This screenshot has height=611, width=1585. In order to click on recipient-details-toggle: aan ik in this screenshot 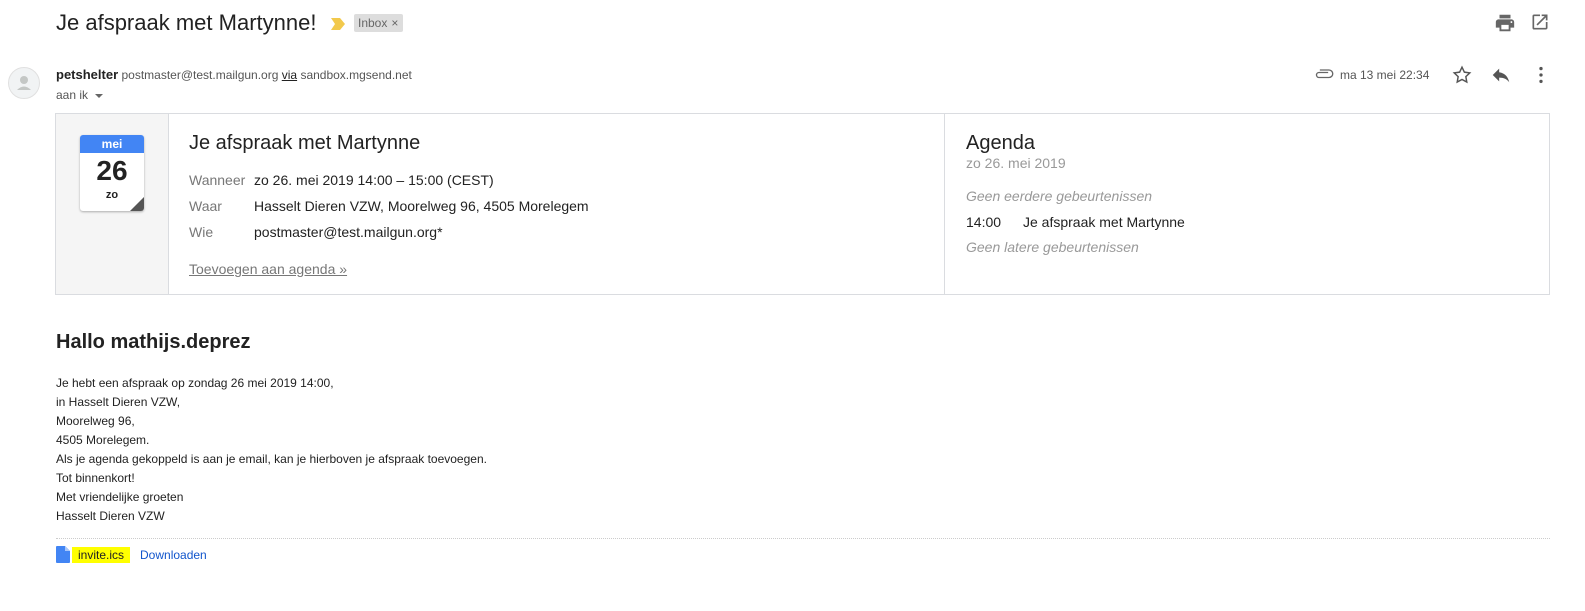, I will do `click(80, 95)`.